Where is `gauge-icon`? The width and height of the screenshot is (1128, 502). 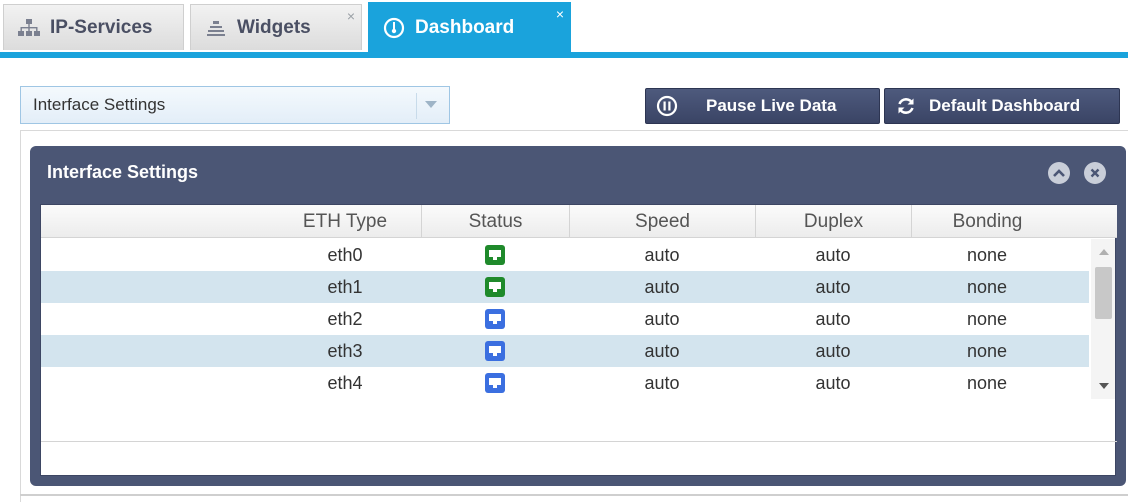
gauge-icon is located at coordinates (394, 28).